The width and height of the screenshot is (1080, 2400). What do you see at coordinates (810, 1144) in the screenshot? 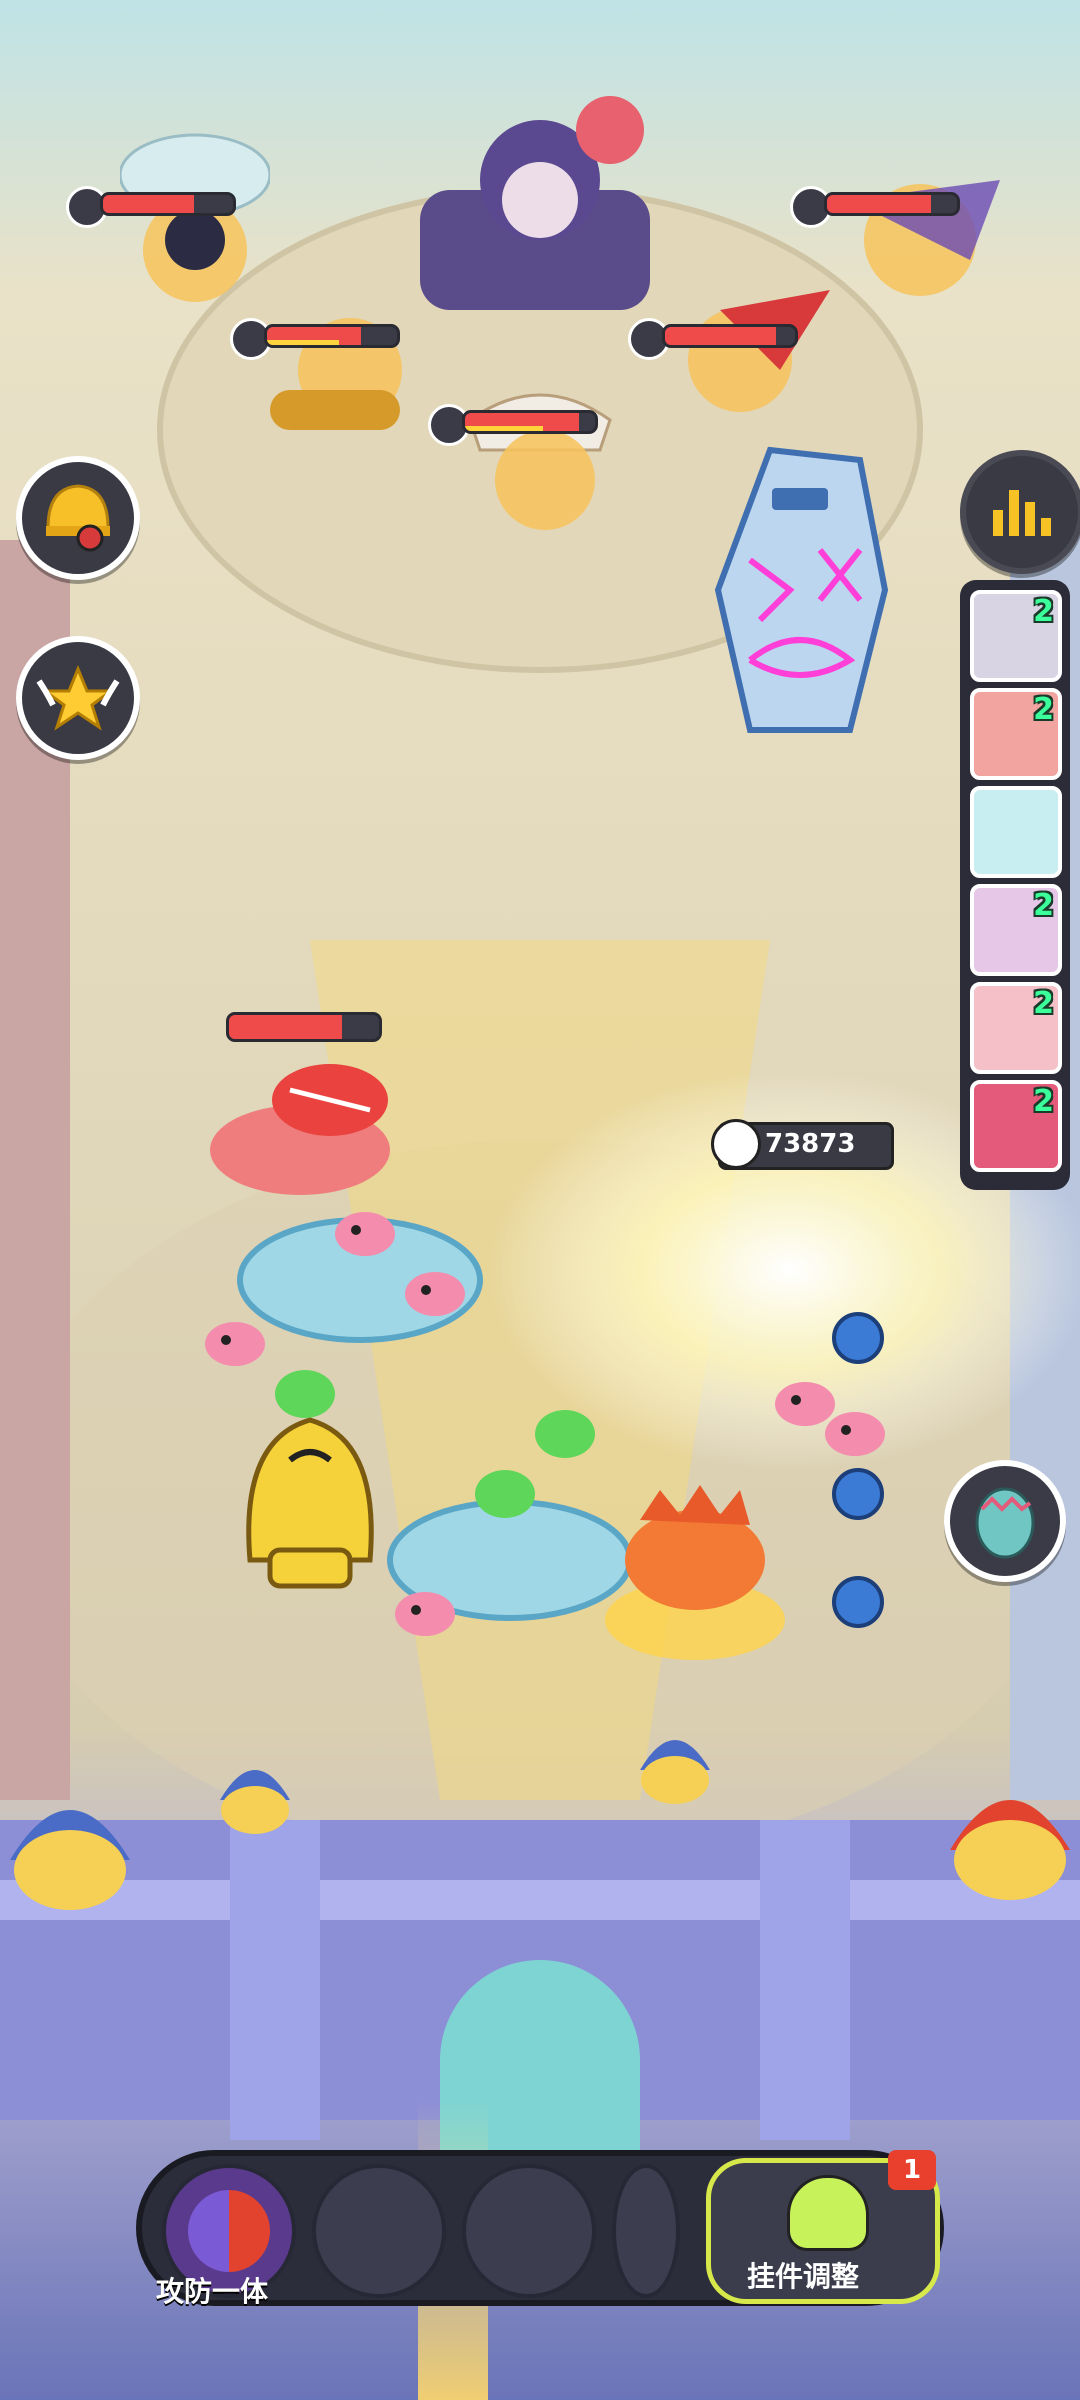
I see `boss-hp-number: 73873` at bounding box center [810, 1144].